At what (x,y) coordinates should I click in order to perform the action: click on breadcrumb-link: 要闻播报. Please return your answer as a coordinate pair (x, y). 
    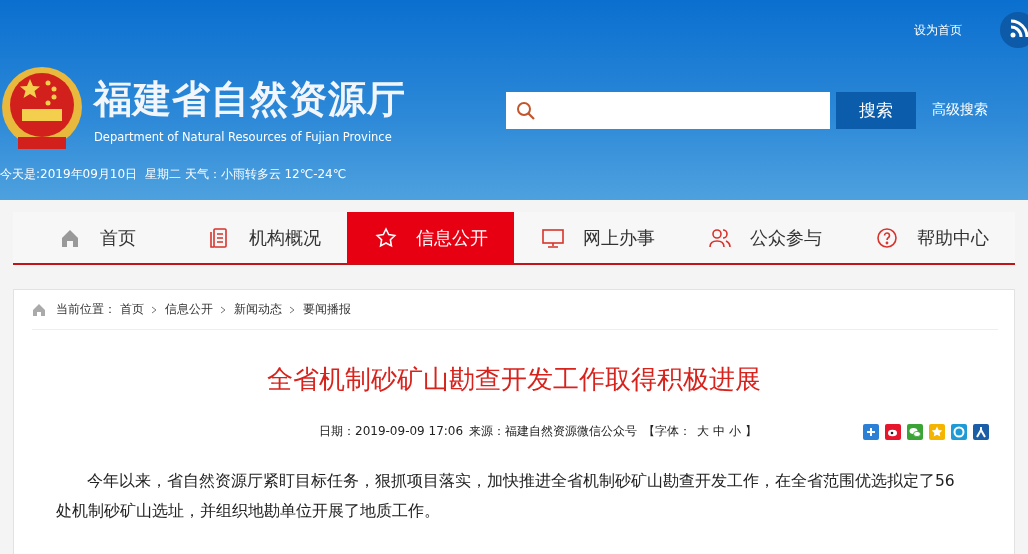
    Looking at the image, I should click on (327, 309).